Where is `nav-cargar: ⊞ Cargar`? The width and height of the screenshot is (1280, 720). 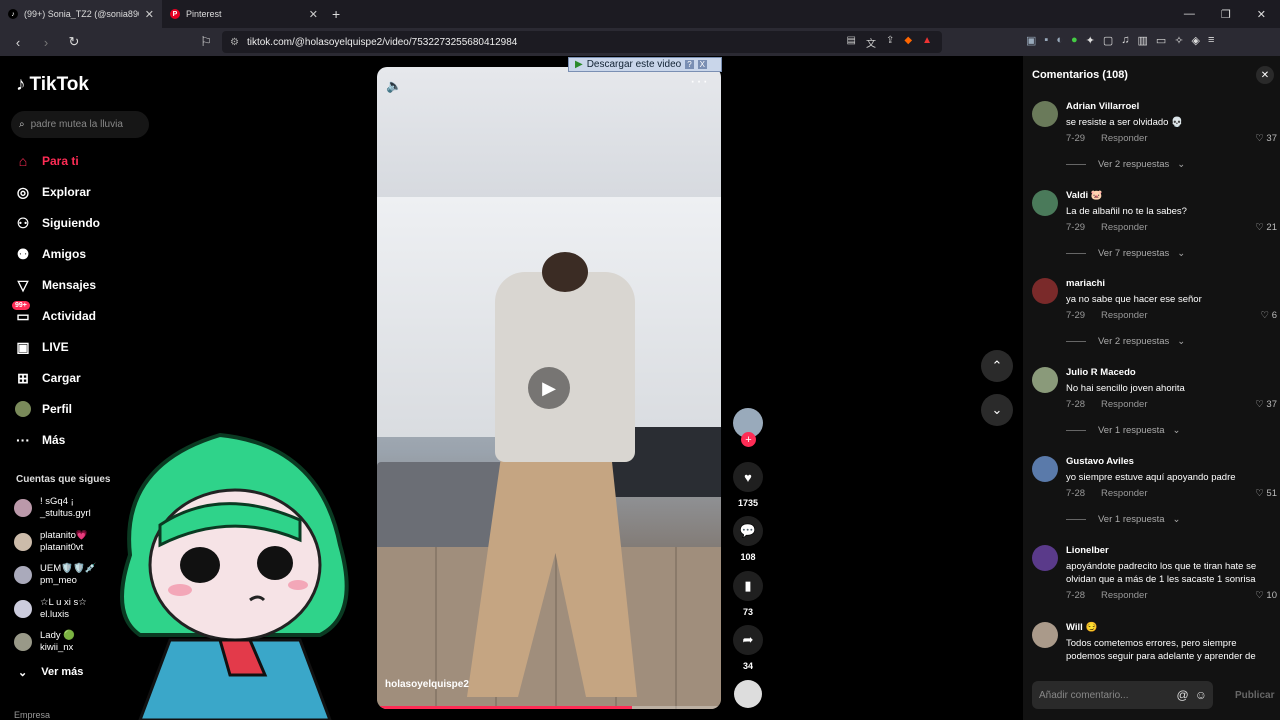
nav-cargar: ⊞ Cargar is located at coordinates (47, 378).